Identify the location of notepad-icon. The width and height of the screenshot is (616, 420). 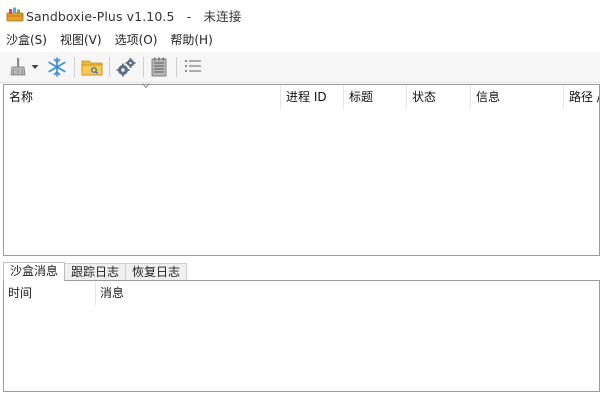
(159, 67).